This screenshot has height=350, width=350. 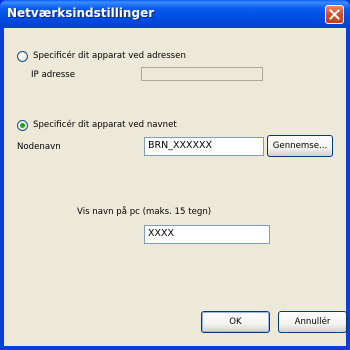 I want to click on close-button, so click(x=334, y=14).